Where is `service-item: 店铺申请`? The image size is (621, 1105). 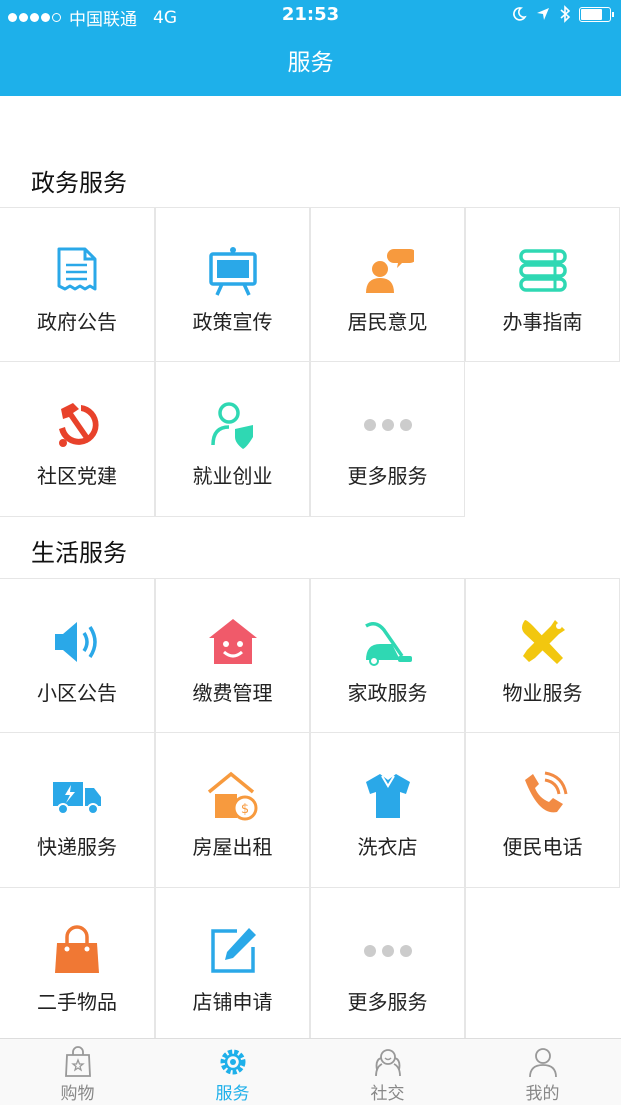 service-item: 店铺申请 is located at coordinates (232, 965).